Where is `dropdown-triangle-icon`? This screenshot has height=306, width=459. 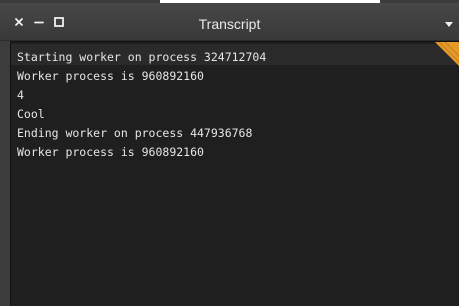 dropdown-triangle-icon is located at coordinates (449, 23).